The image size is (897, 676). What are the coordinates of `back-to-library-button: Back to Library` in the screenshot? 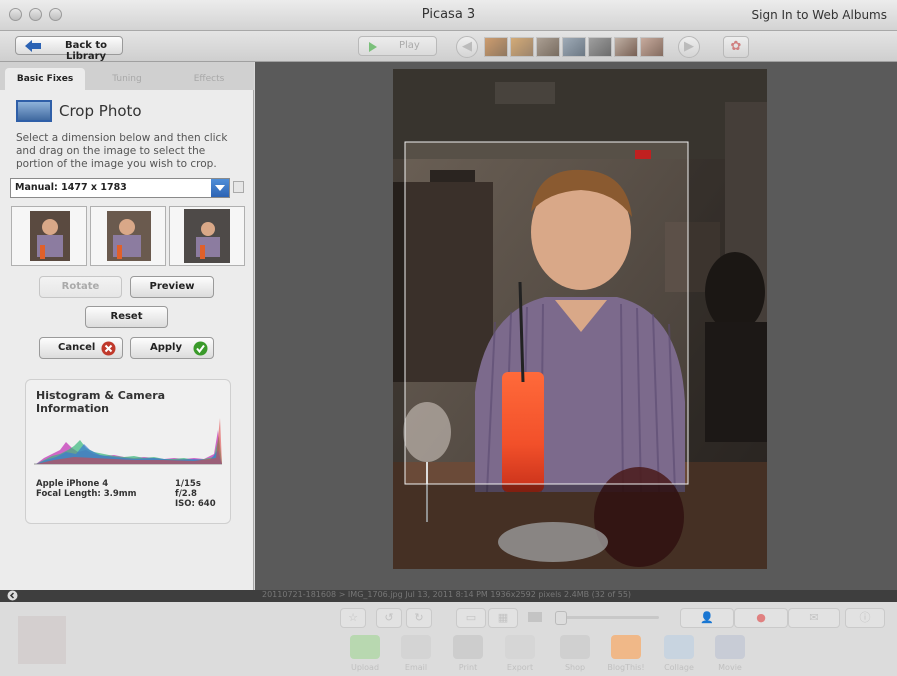 It's located at (69, 49).